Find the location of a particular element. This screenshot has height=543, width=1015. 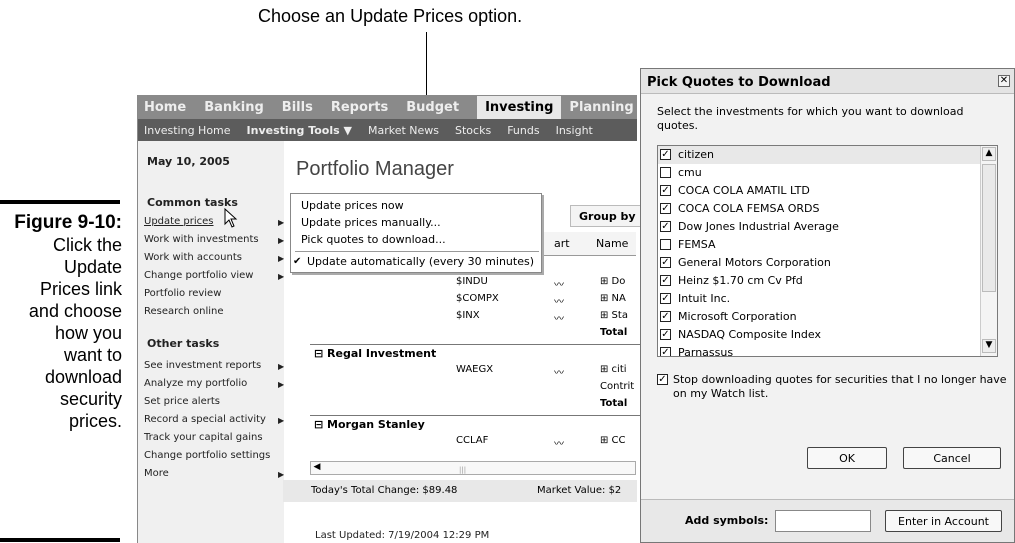

tab-reports: Reports is located at coordinates (359, 107).